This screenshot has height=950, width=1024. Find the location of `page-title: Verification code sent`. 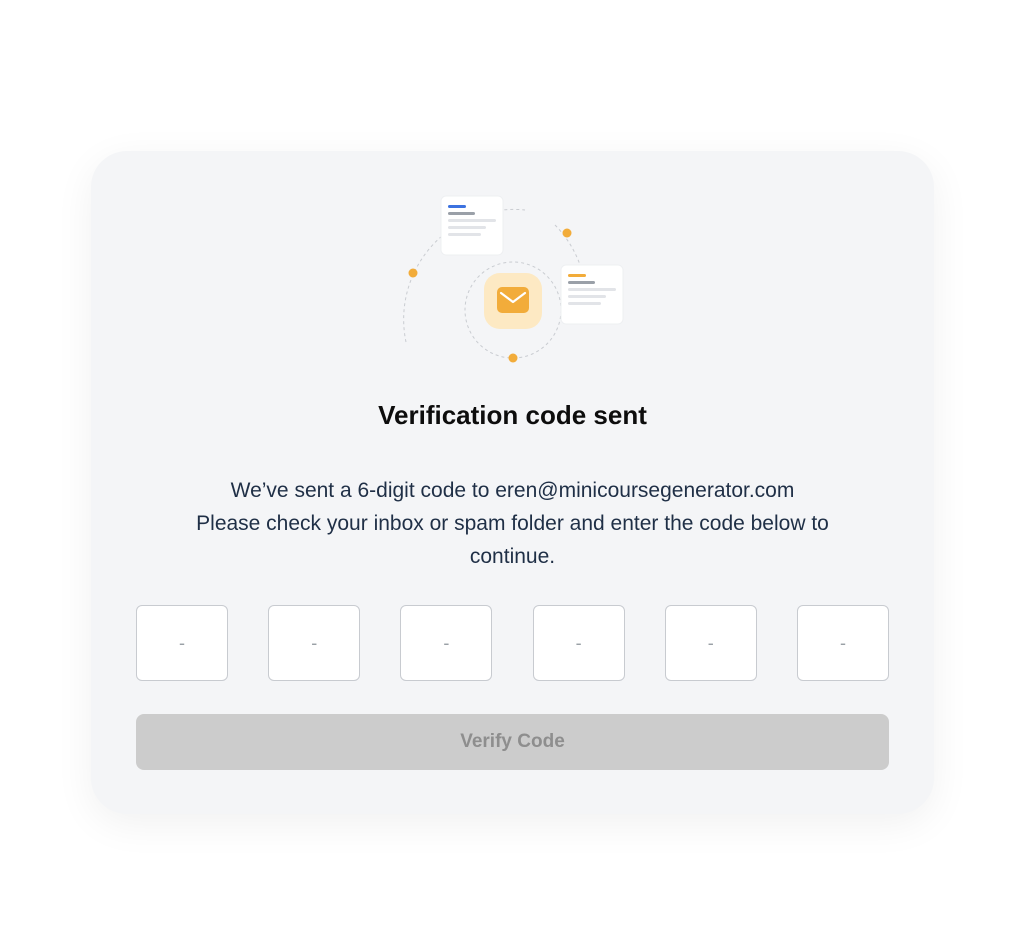

page-title: Verification code sent is located at coordinates (512, 415).